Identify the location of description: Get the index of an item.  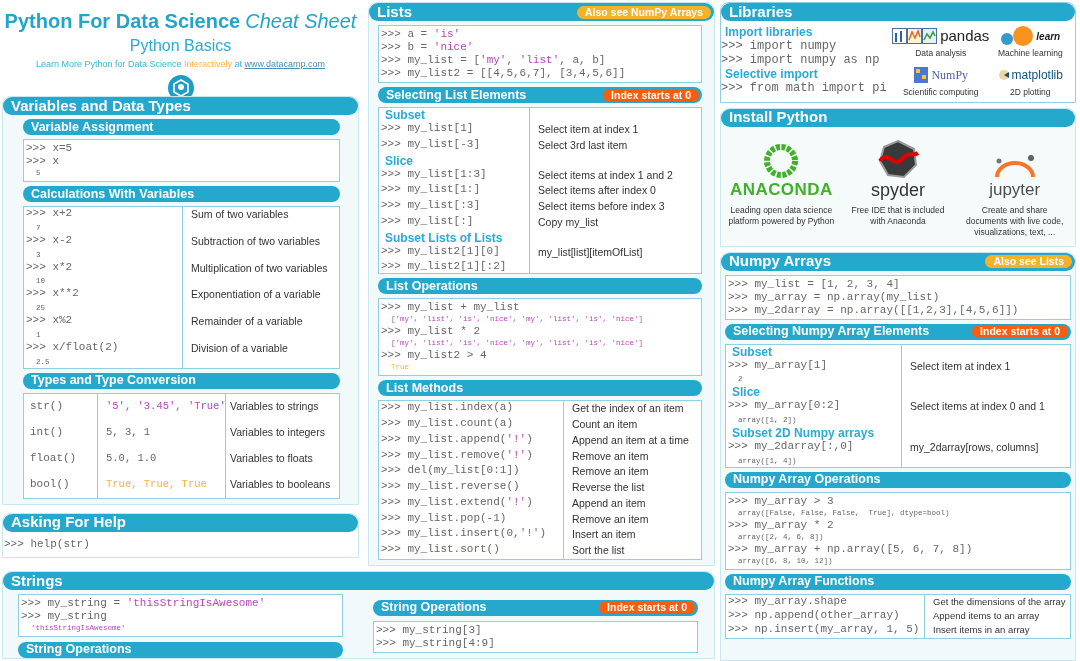
(628, 409).